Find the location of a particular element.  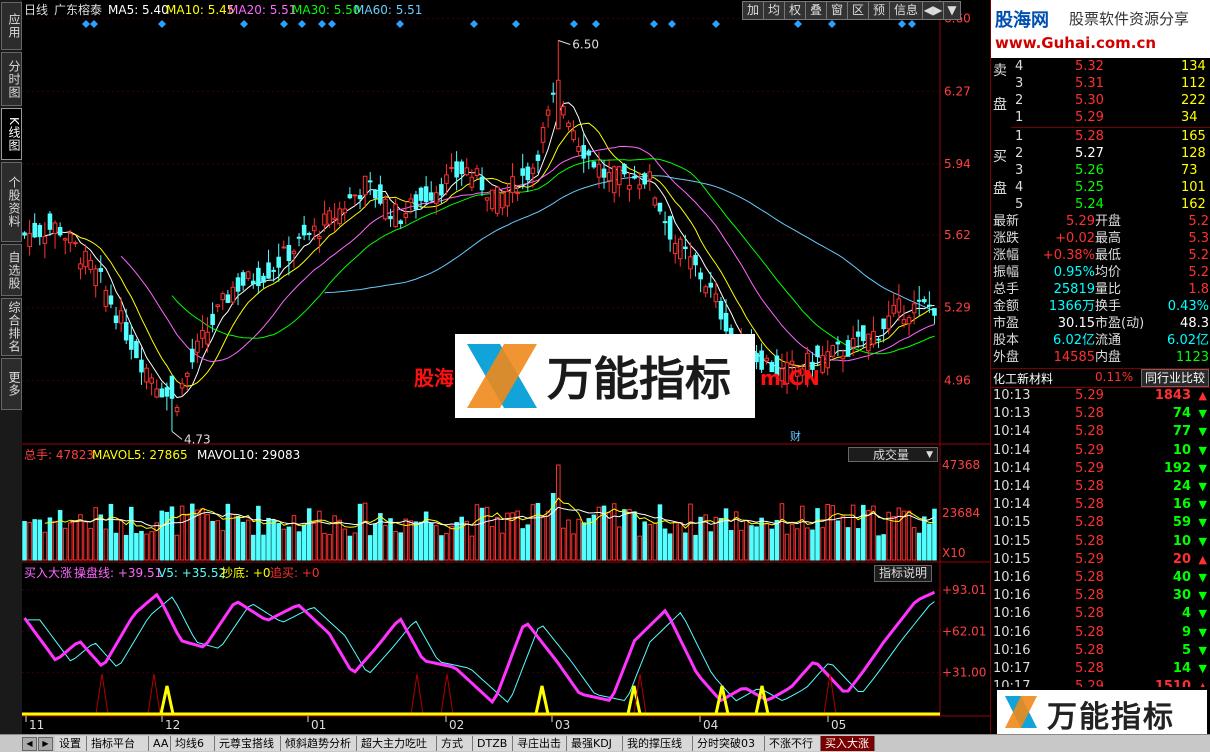

indicator-line3: 抄底: +0 is located at coordinates (246, 572).